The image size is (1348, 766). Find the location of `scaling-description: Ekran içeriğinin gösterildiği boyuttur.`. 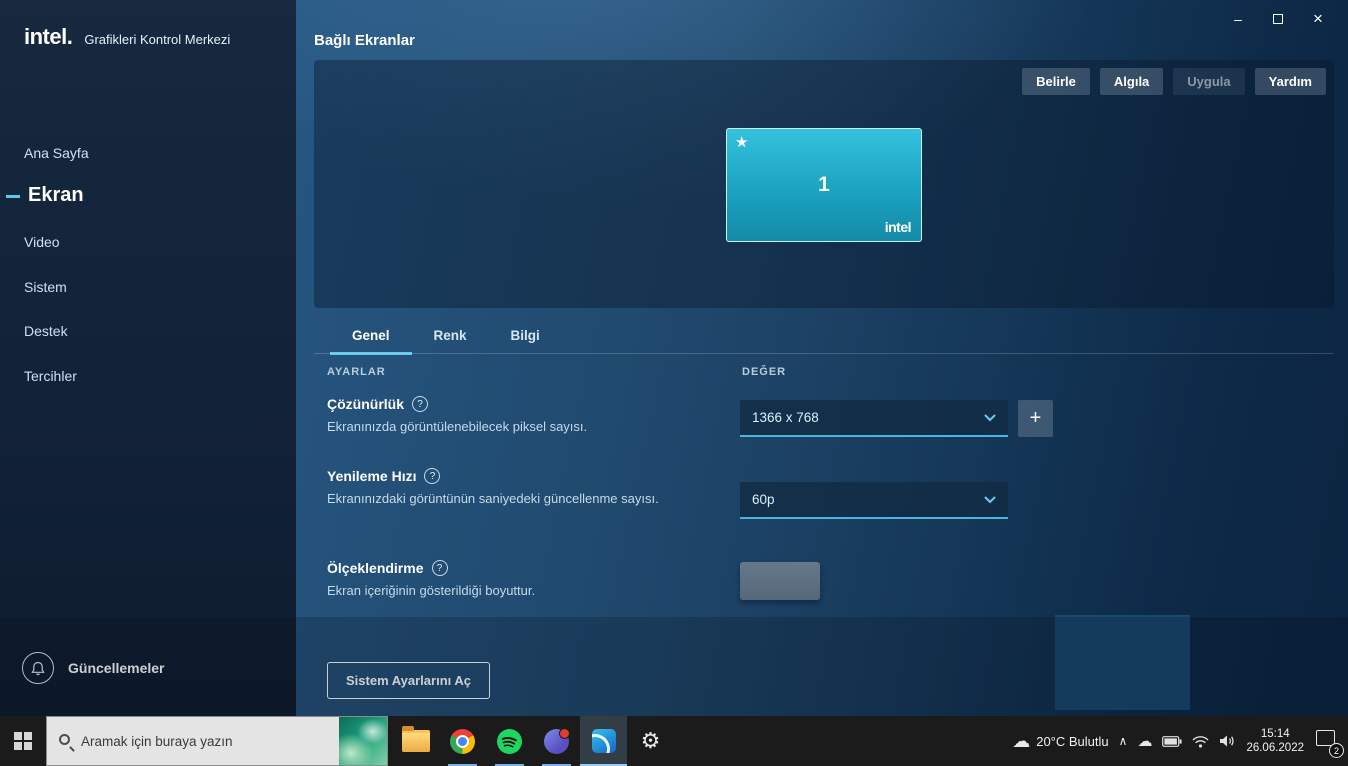

scaling-description: Ekran içeriğinin gösterildiği boyuttur. is located at coordinates (431, 590).